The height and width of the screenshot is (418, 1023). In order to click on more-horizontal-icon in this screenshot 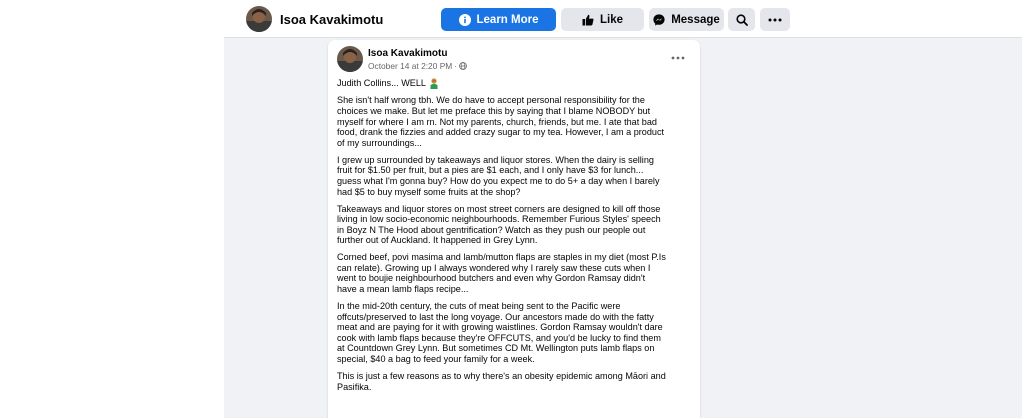, I will do `click(678, 58)`.